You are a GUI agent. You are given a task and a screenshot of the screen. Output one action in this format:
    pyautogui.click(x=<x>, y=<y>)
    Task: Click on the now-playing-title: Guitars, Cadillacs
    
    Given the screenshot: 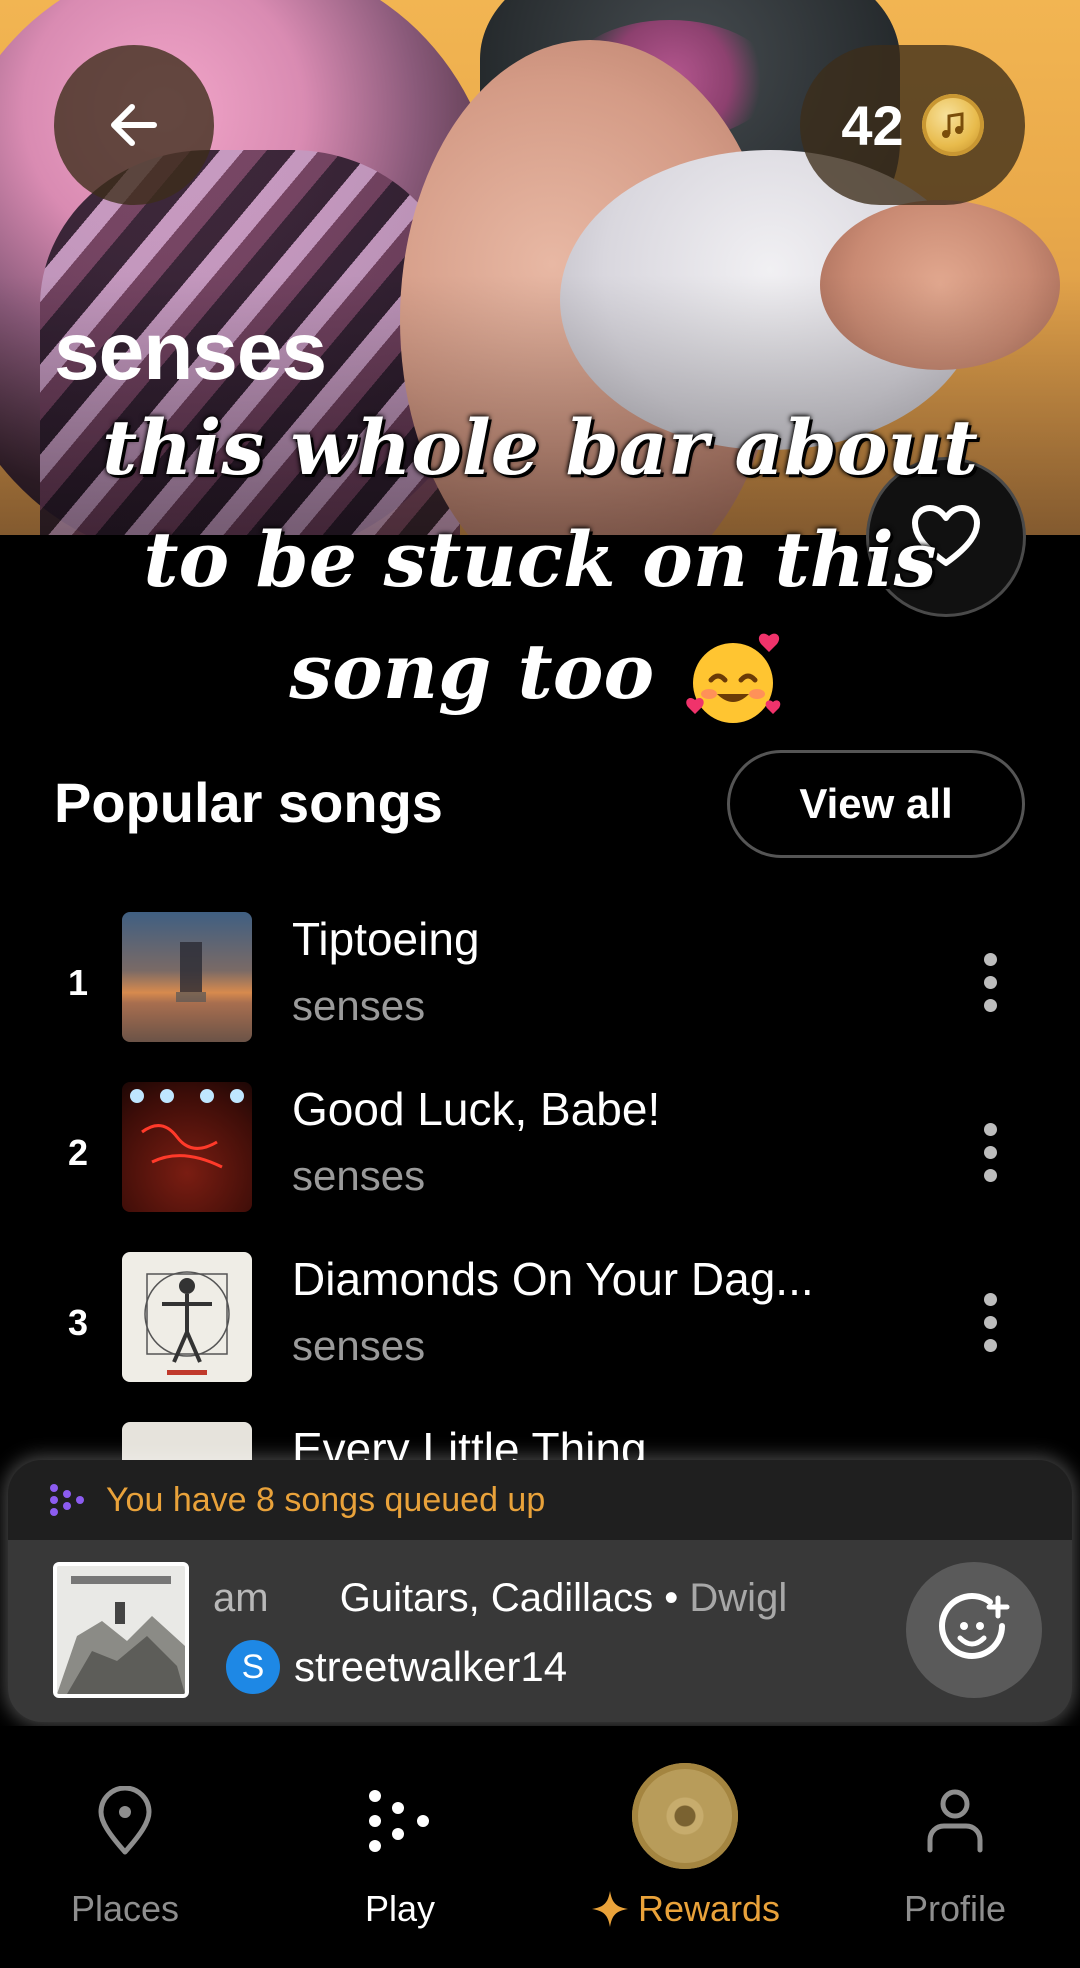 What is the action you would take?
    pyautogui.click(x=496, y=1598)
    